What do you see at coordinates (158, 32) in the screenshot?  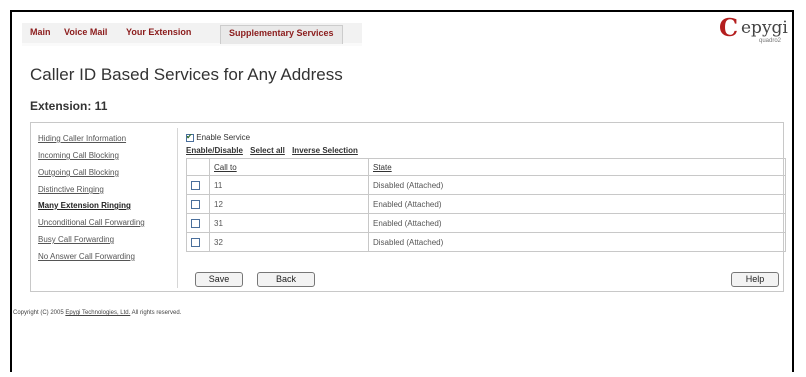 I see `nav-tab-your-extension: Your Extension` at bounding box center [158, 32].